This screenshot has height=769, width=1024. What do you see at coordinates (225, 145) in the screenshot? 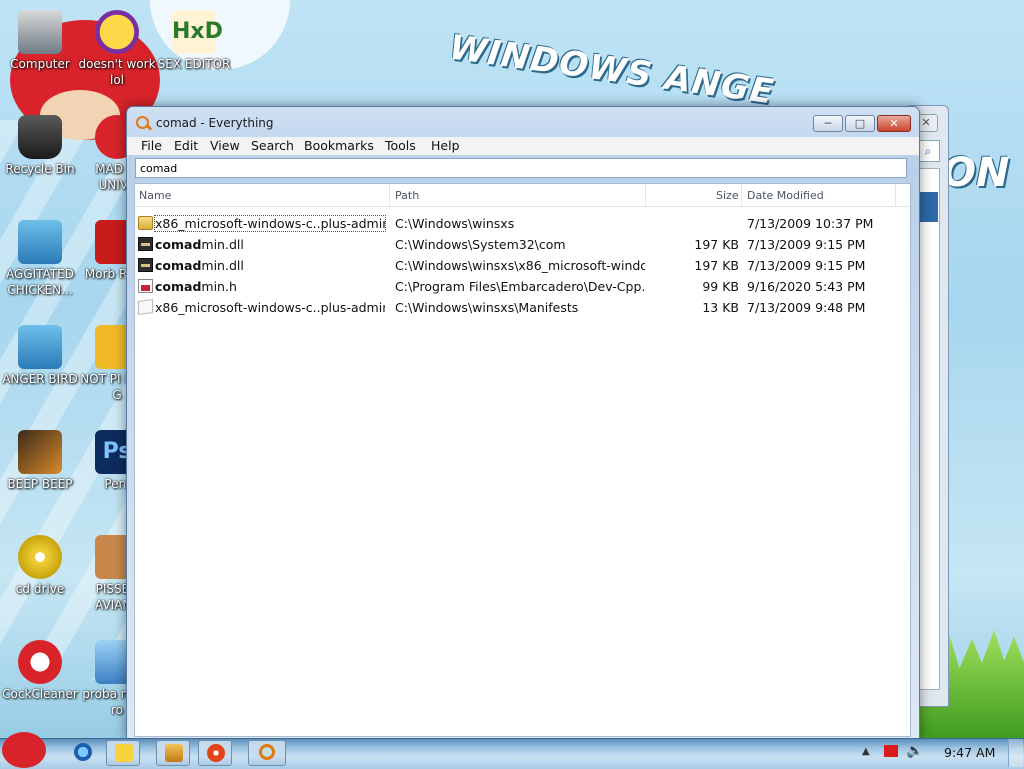
I see `menu-view: View` at bounding box center [225, 145].